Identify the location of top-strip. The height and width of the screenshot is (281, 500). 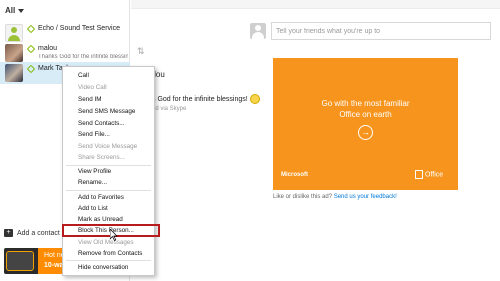
(315, 4).